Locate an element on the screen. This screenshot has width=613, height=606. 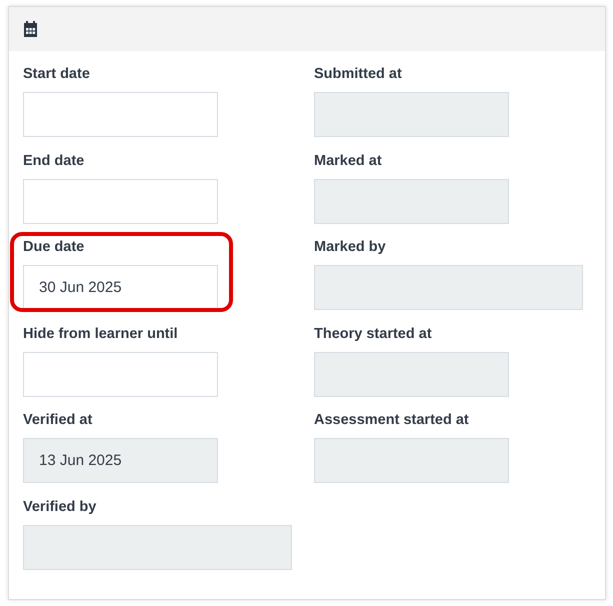
field-label: Verified by is located at coordinates (59, 507).